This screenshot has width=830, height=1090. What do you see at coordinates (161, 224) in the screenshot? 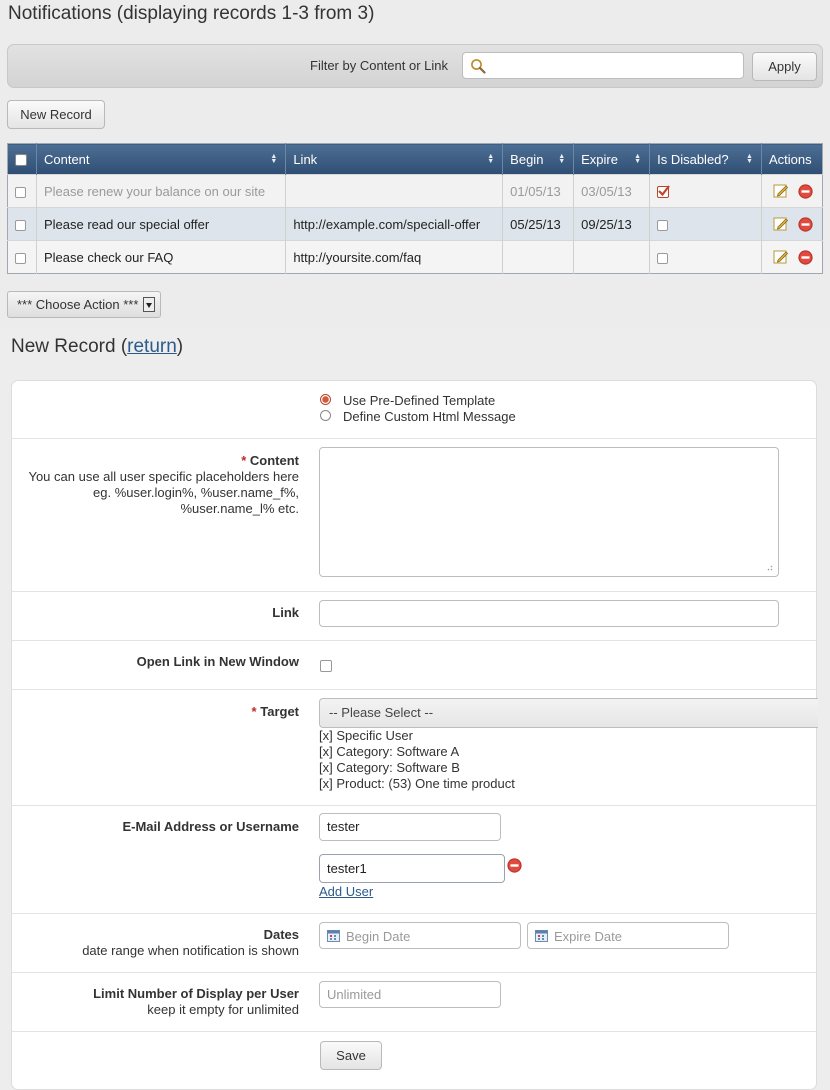
I see `content-cell: Please read our special offer` at bounding box center [161, 224].